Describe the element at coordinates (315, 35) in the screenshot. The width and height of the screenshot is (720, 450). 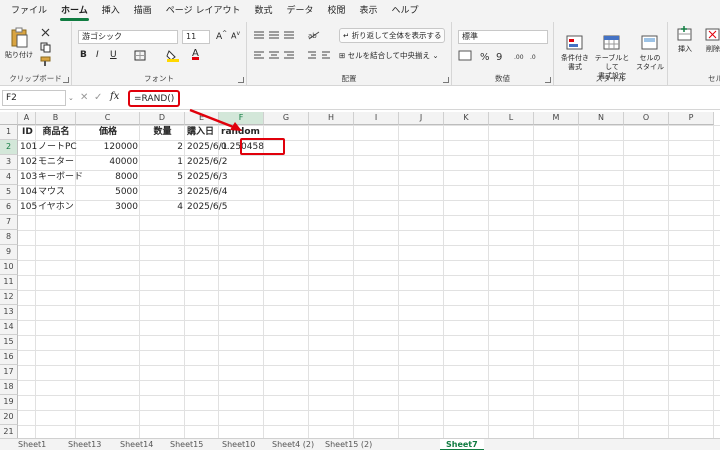
I see `orientation-icon: ab` at that location.